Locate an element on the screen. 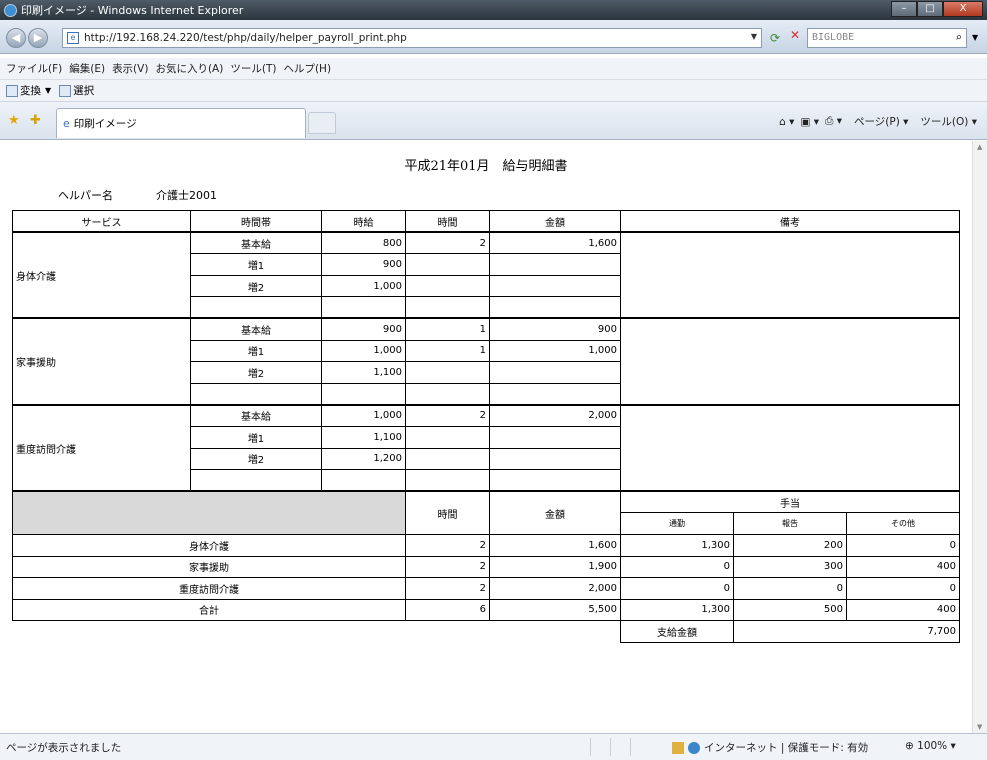  summary-other: 0 is located at coordinates (903, 588).